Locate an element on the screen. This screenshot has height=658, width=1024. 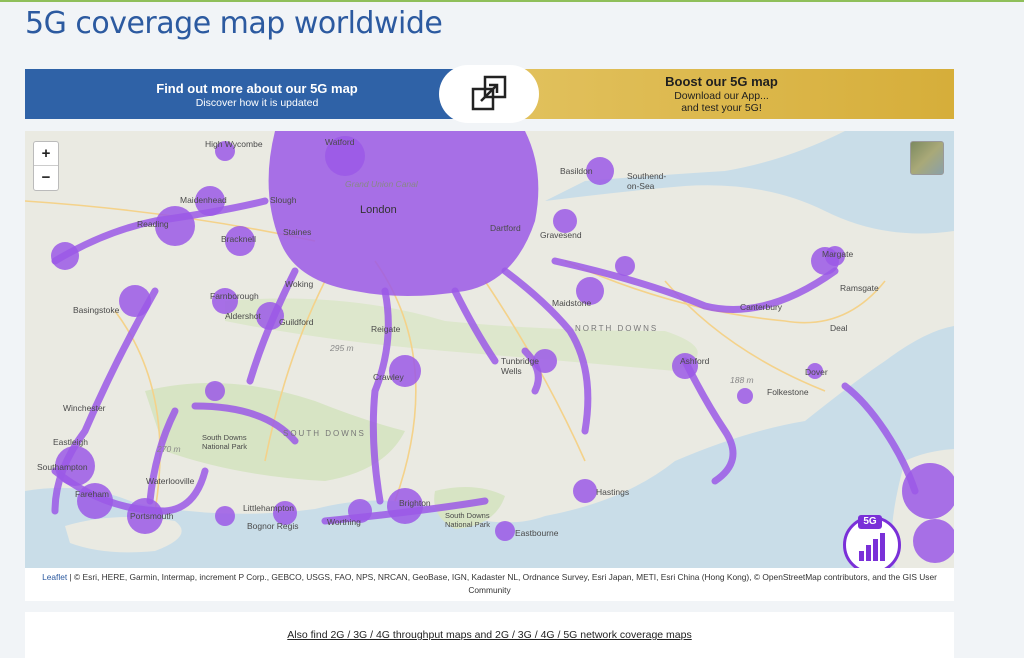
leaflet-link: Leaflet is located at coordinates (54, 577).